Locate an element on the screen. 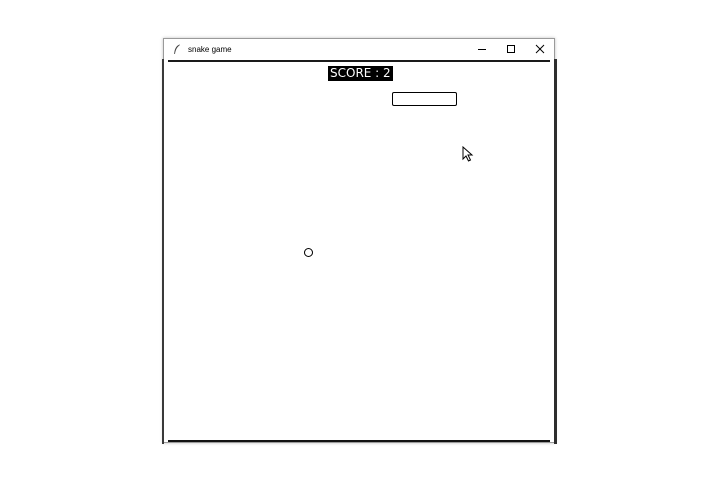  maximize-icon is located at coordinates (510, 49).